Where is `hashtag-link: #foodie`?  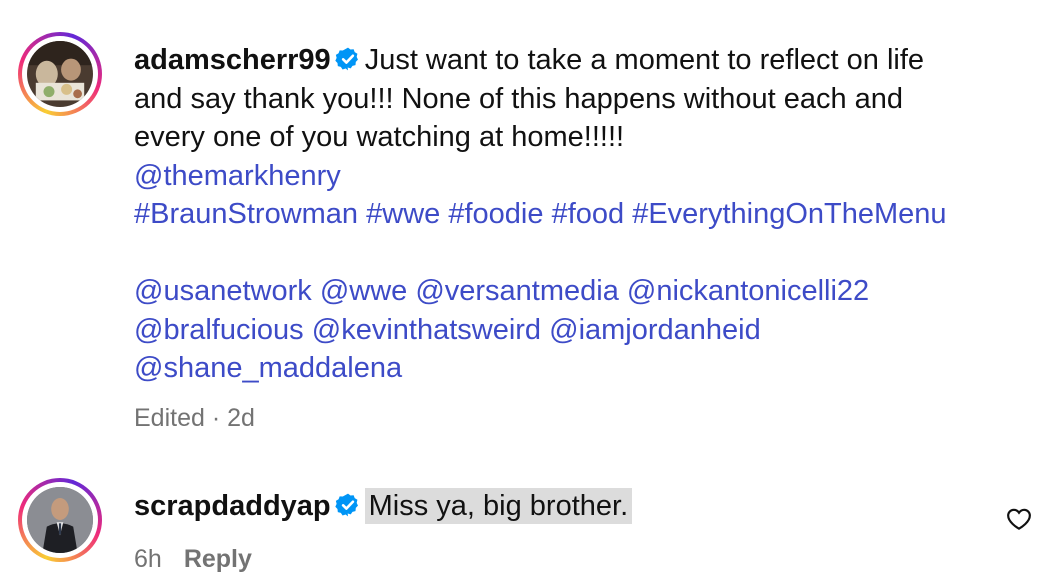 hashtag-link: #foodie is located at coordinates (495, 214).